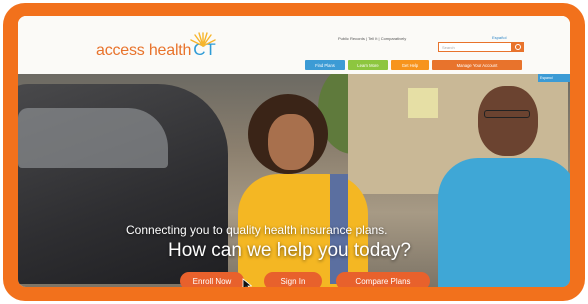 This screenshot has height=304, width=588. I want to click on search-button, so click(518, 47).